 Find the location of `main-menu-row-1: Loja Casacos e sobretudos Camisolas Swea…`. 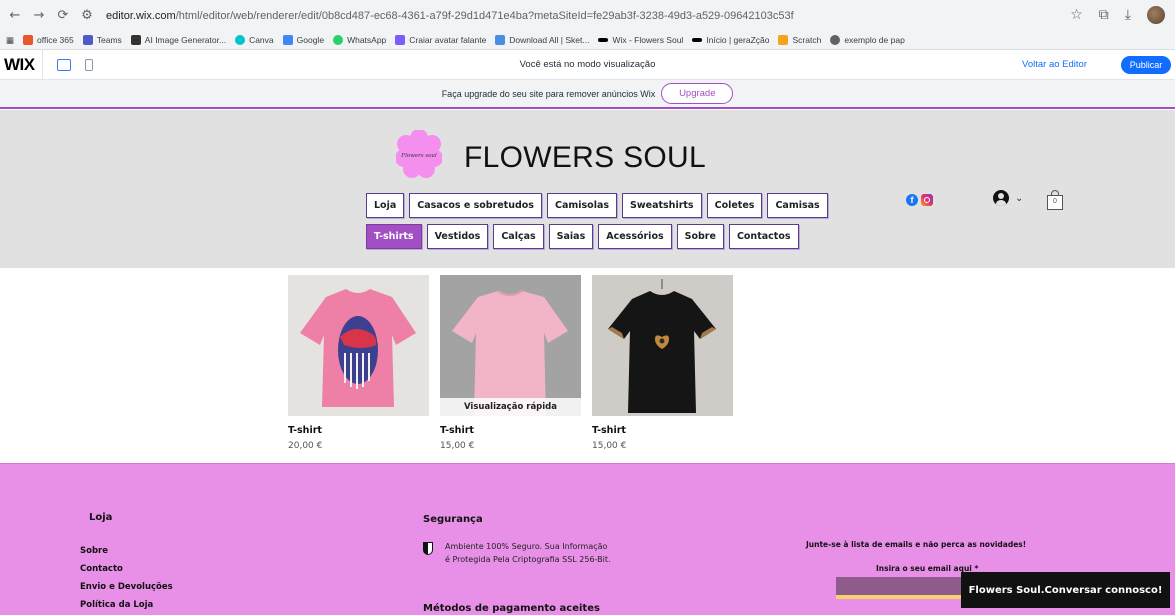

main-menu-row-1: Loja Casacos e sobretudos Camisolas Swea… is located at coordinates (597, 205).